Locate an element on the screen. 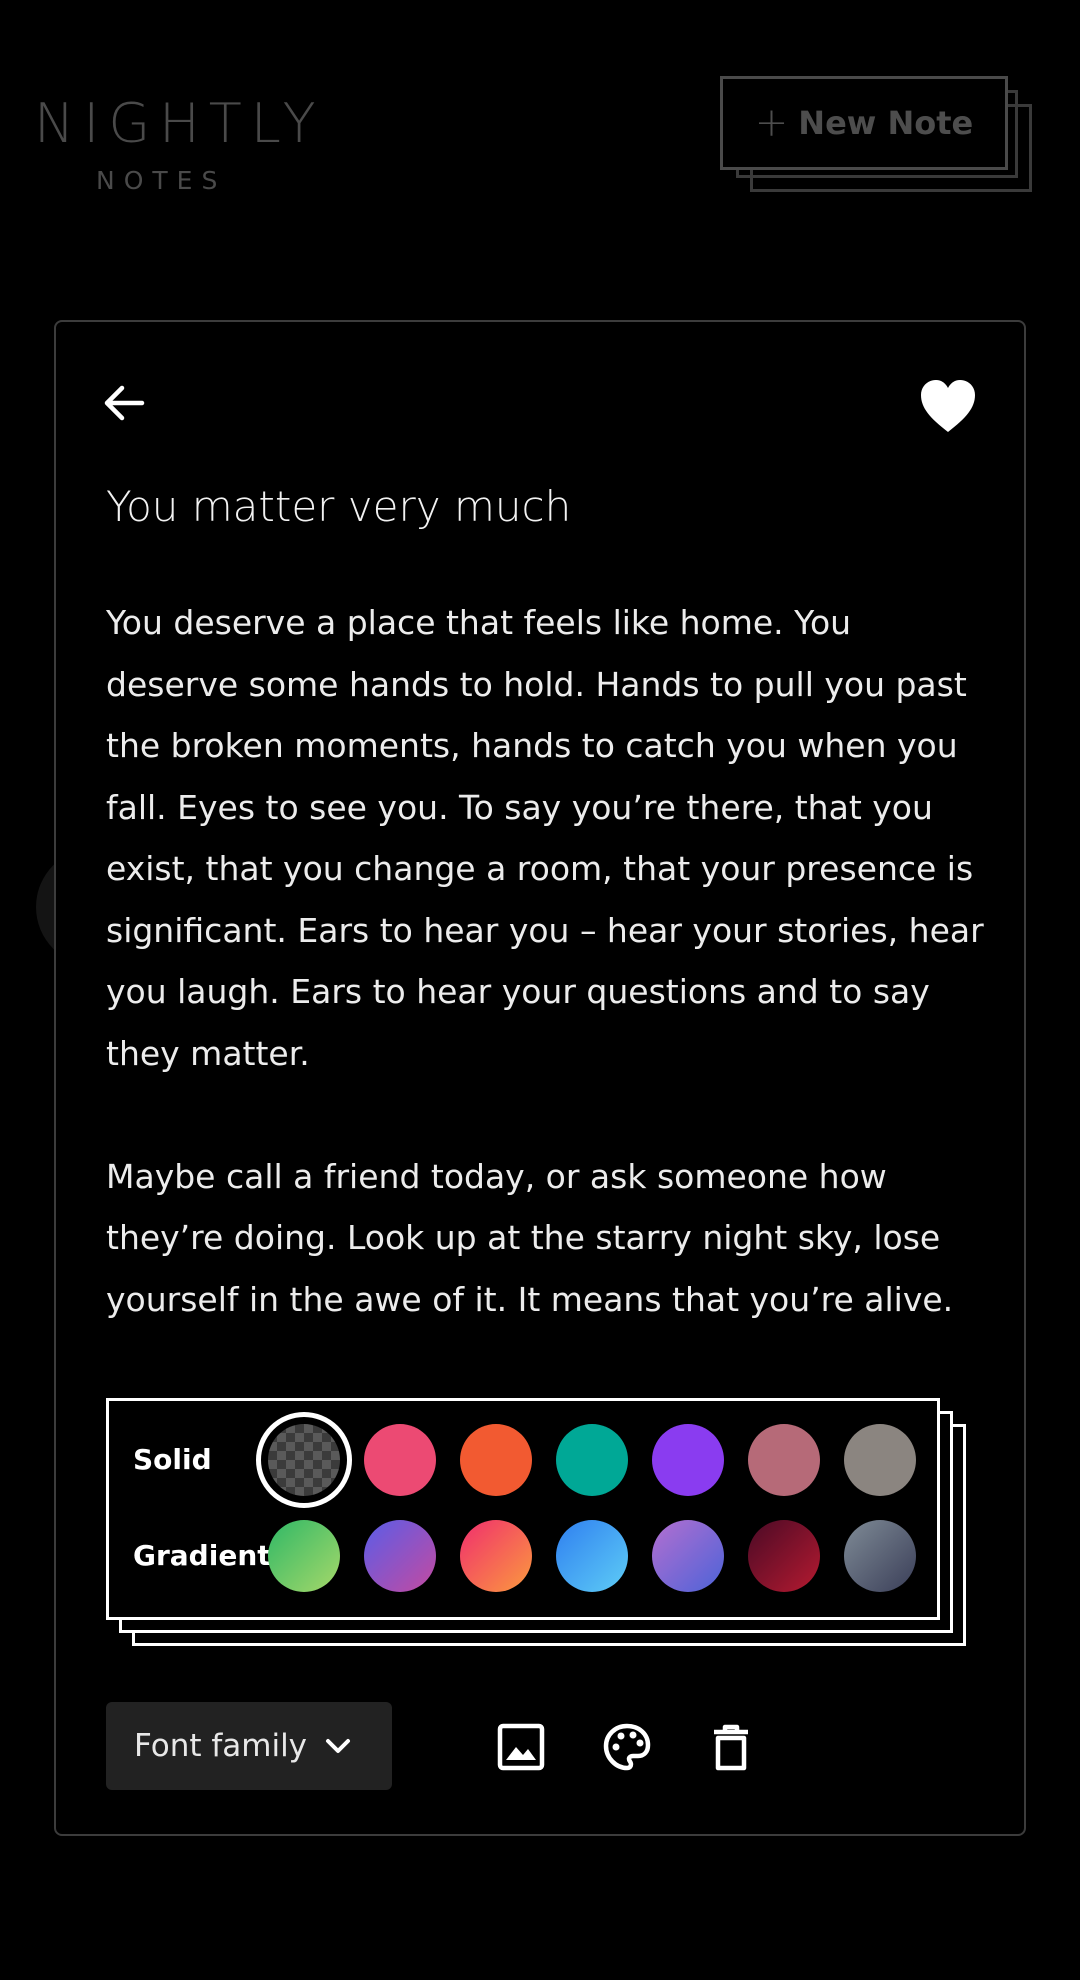  font-family-dropdown: Font family is located at coordinates (249, 1746).